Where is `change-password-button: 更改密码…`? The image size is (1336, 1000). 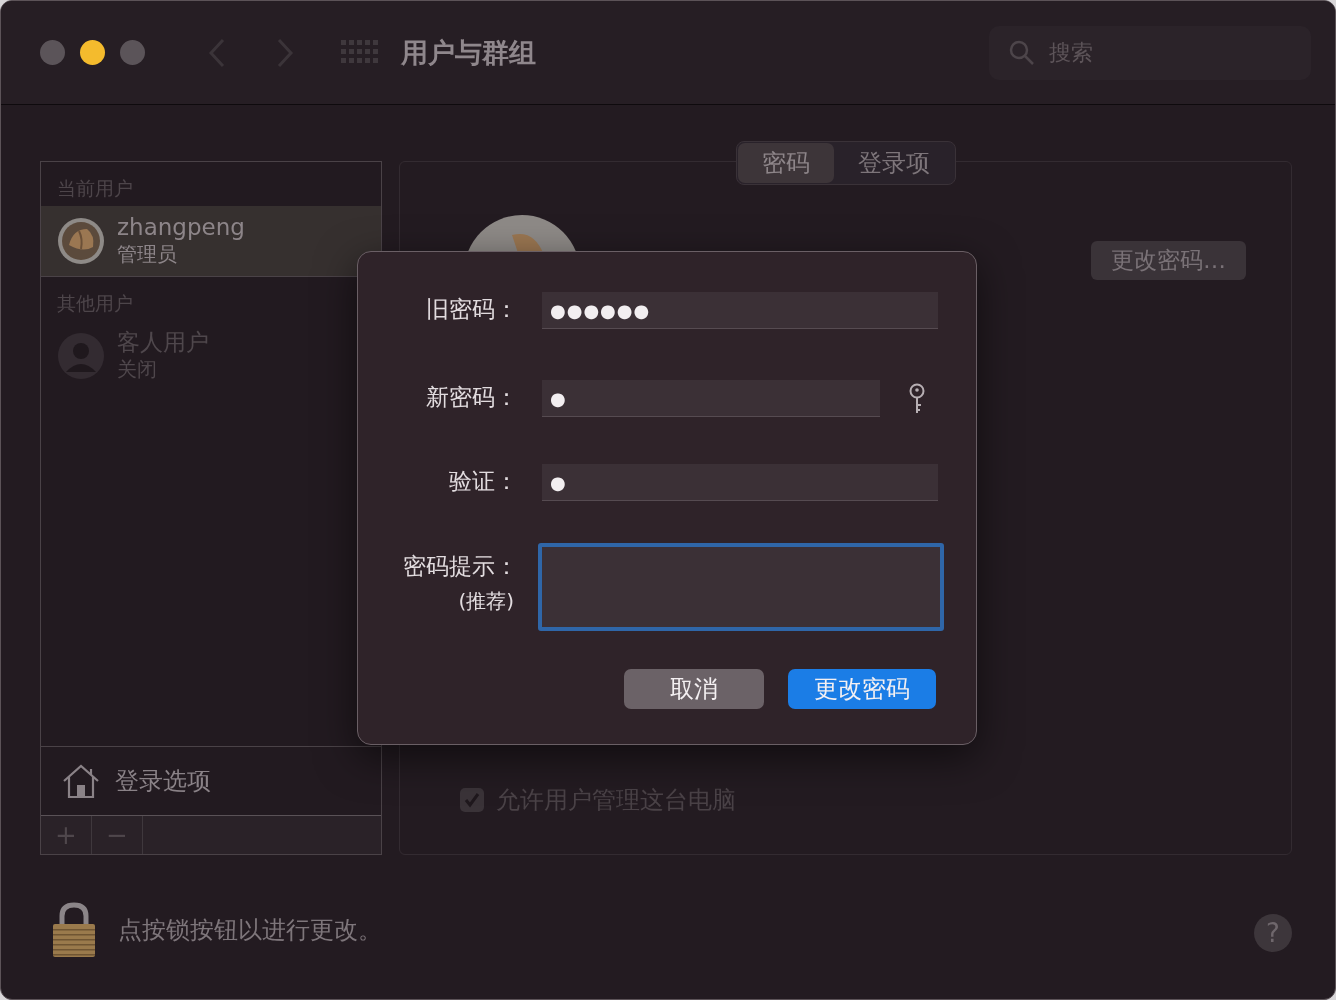
change-password-button: 更改密码… is located at coordinates (1168, 260).